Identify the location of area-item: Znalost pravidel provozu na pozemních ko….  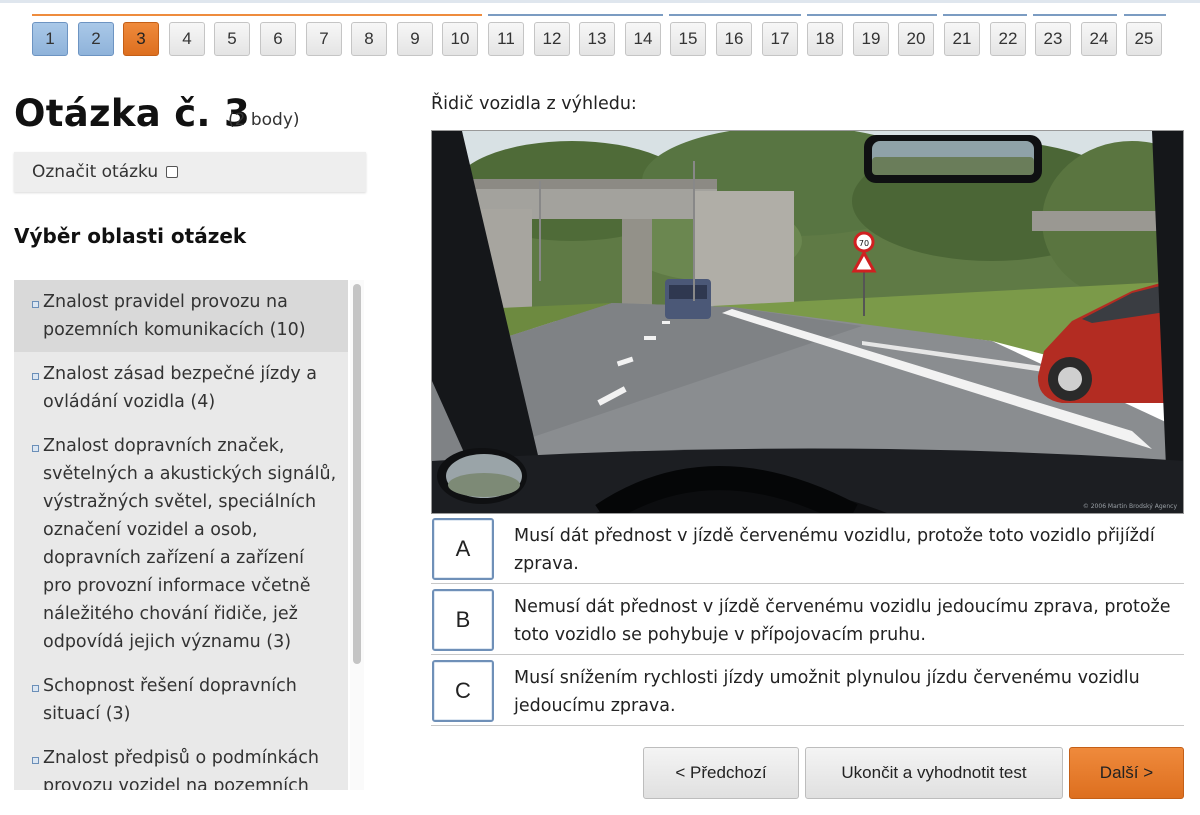
(181, 316).